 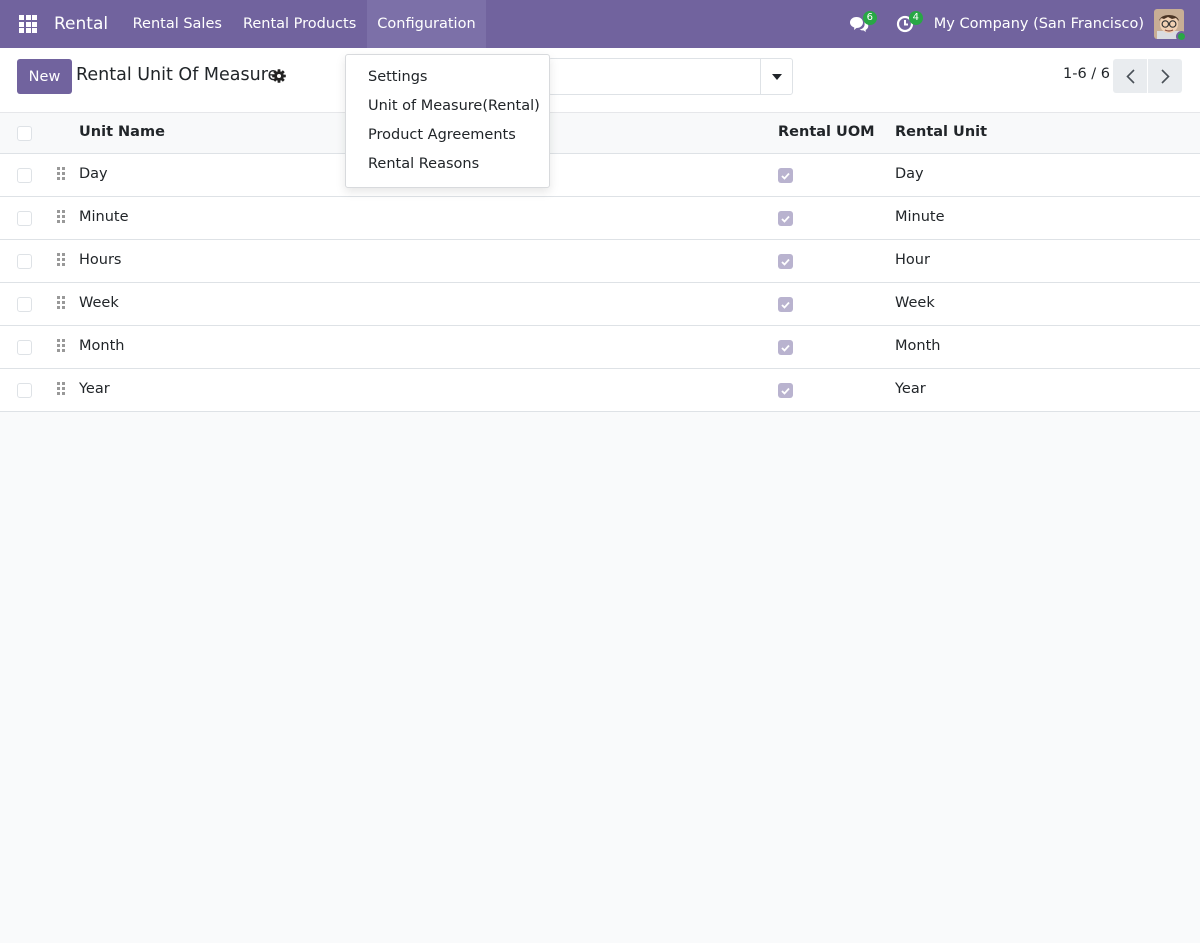 What do you see at coordinates (600, 347) in the screenshot?
I see `table-row: Month Month` at bounding box center [600, 347].